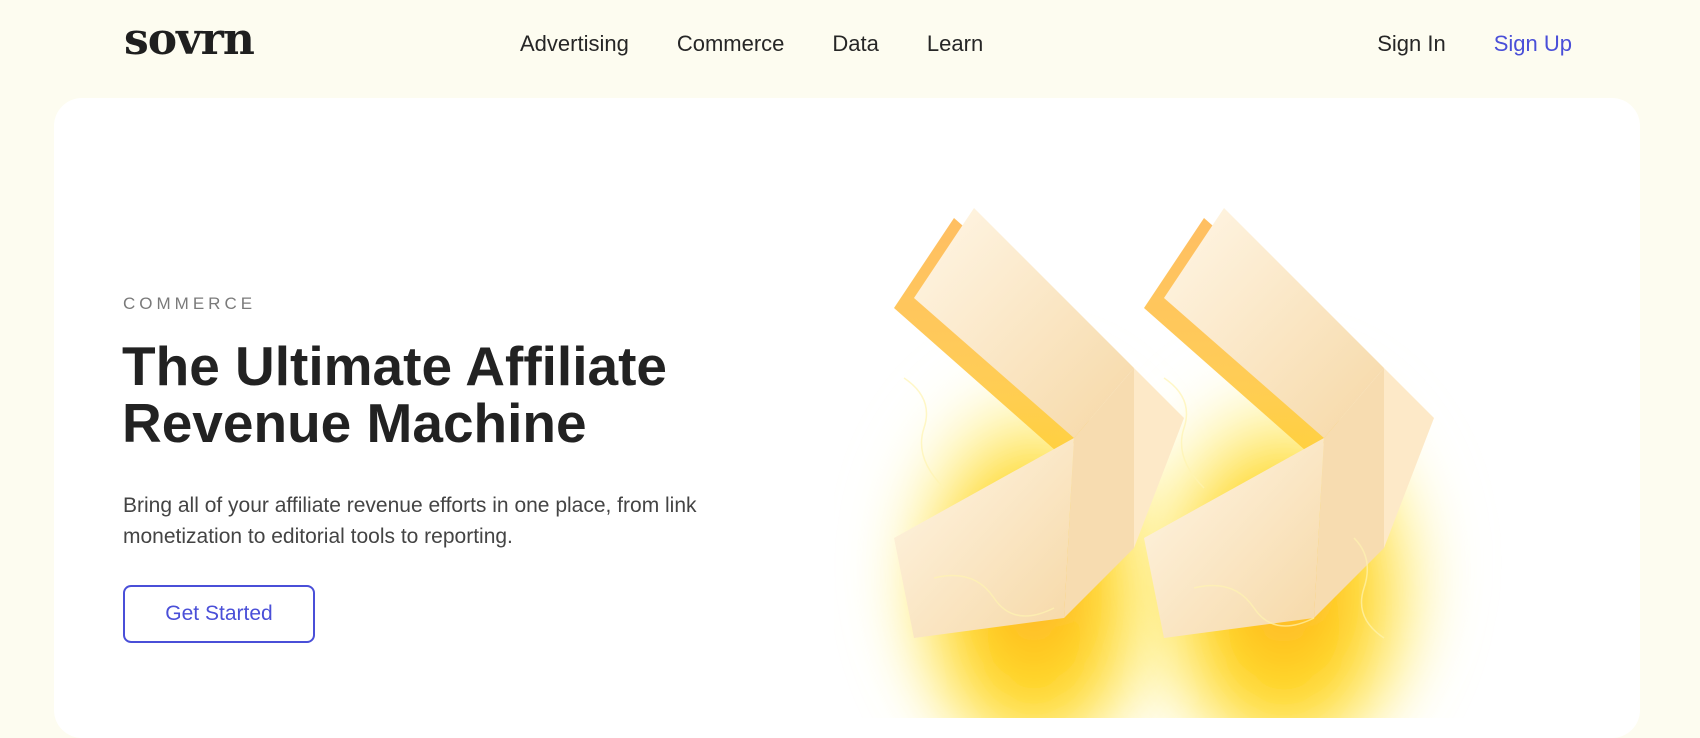 The width and height of the screenshot is (1700, 738). What do you see at coordinates (855, 44) in the screenshot?
I see `nav-item-data: Data` at bounding box center [855, 44].